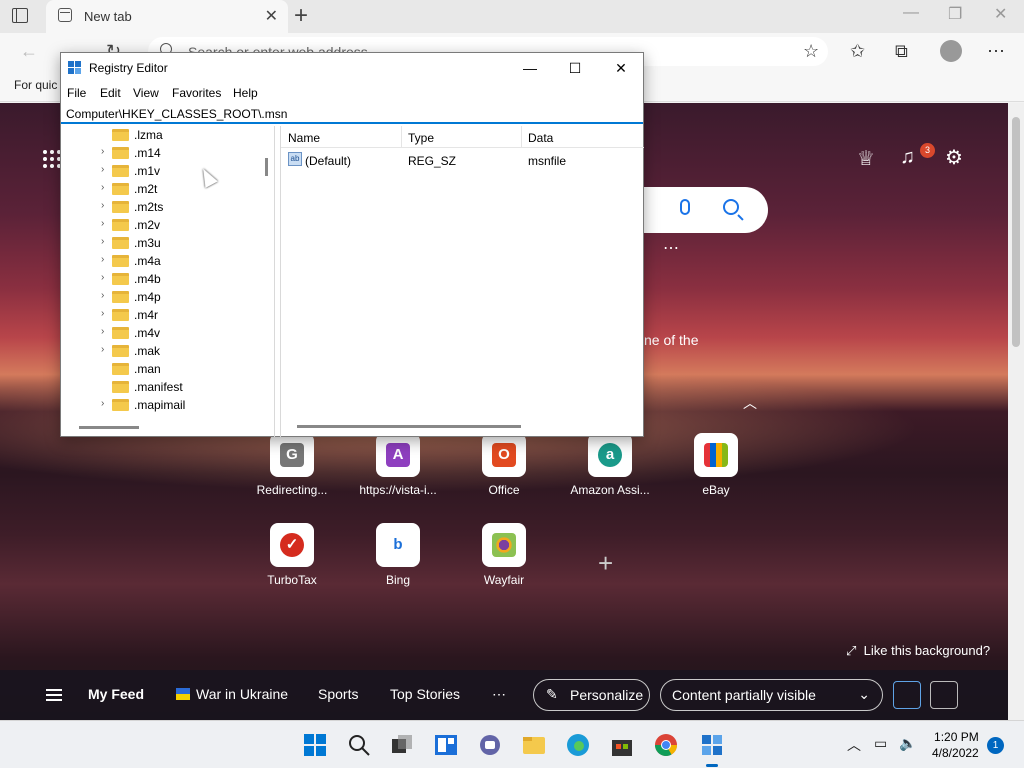  What do you see at coordinates (271, 16) in the screenshot?
I see `close-tab-icon: ✕` at bounding box center [271, 16].